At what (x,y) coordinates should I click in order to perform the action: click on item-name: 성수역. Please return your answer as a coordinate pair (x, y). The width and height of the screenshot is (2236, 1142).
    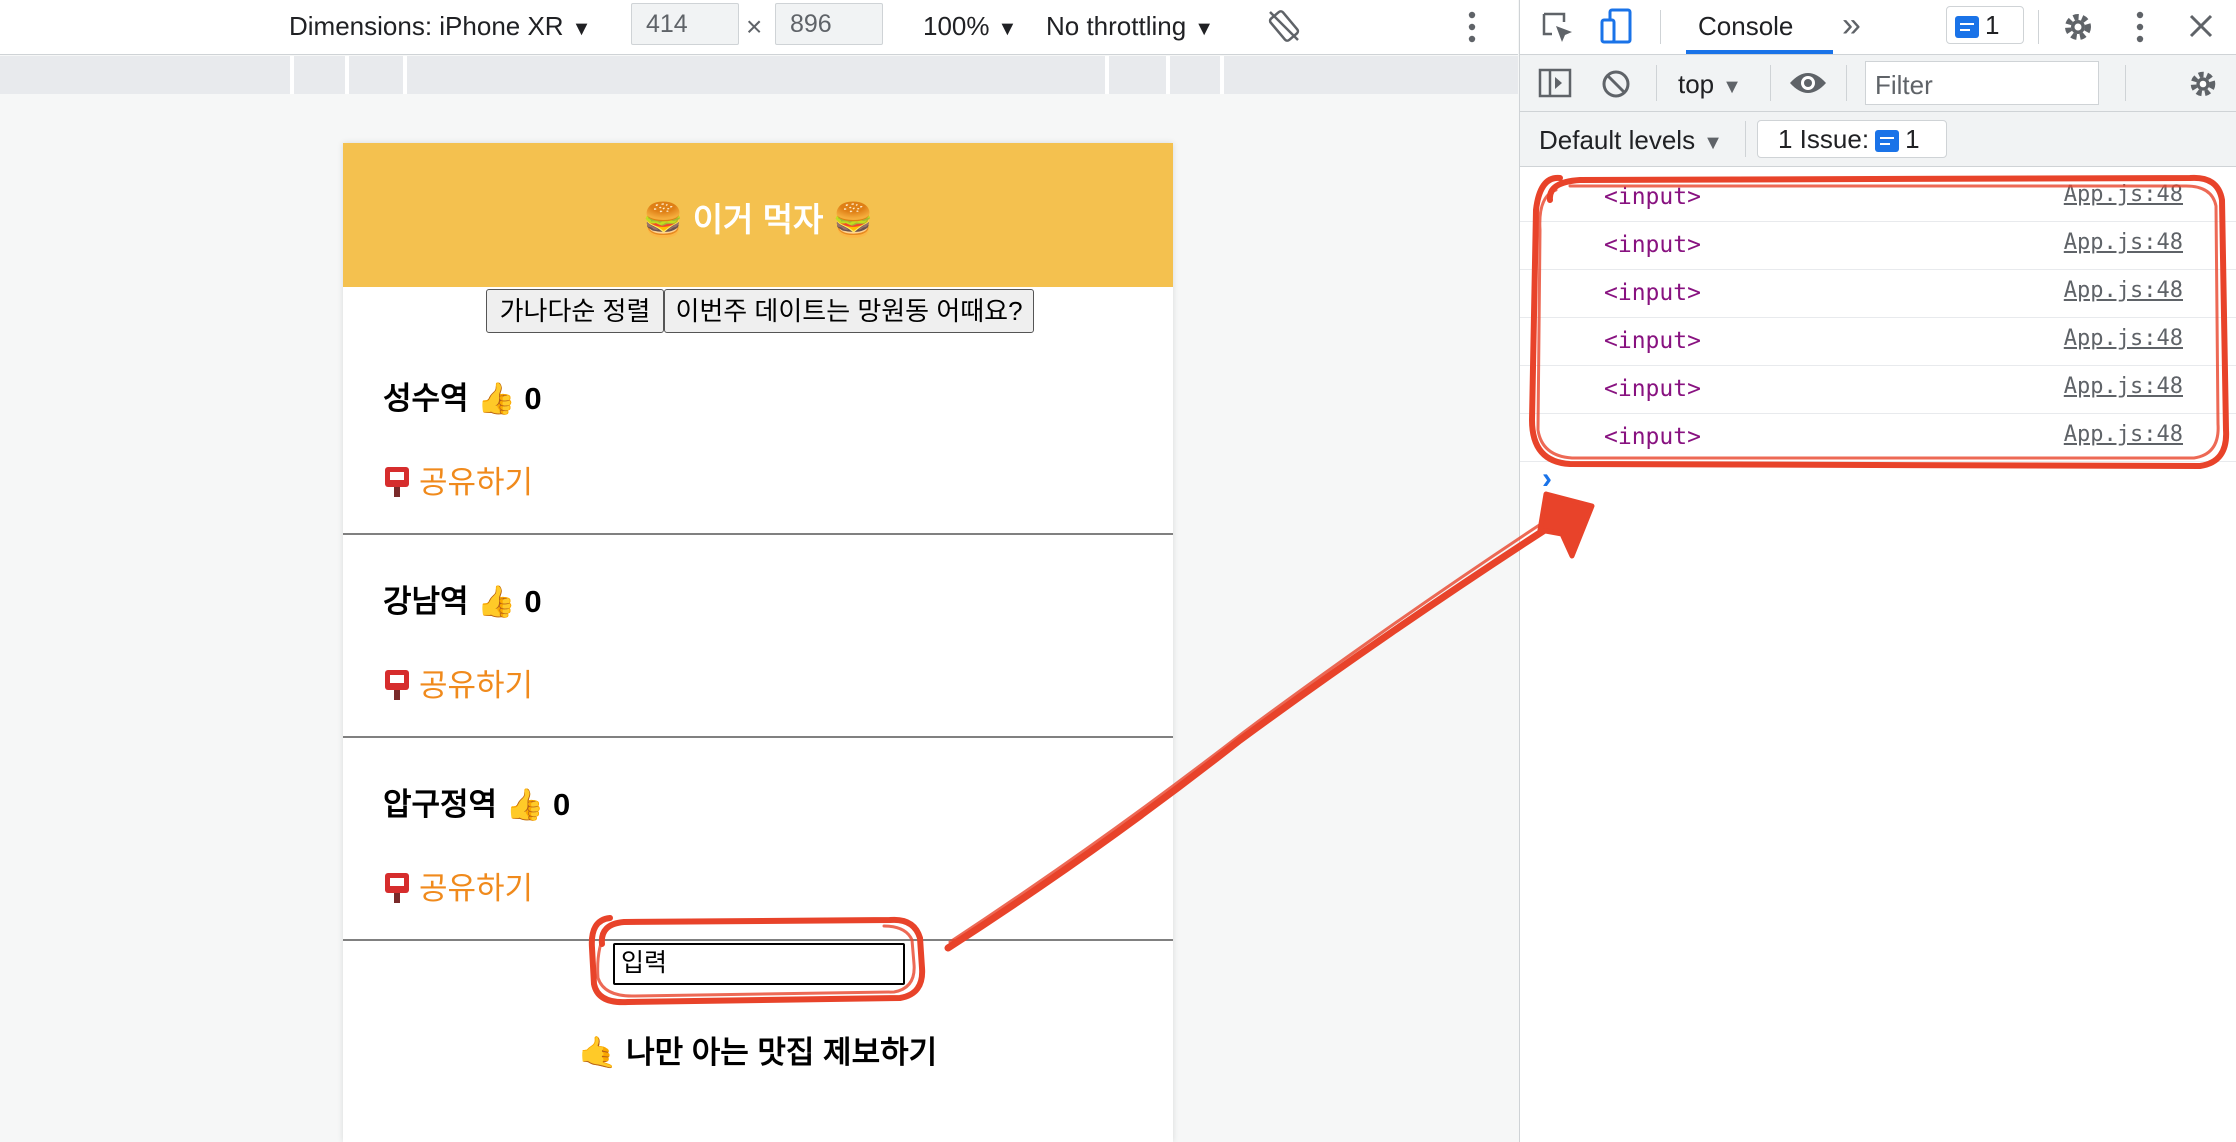
    Looking at the image, I should click on (426, 398).